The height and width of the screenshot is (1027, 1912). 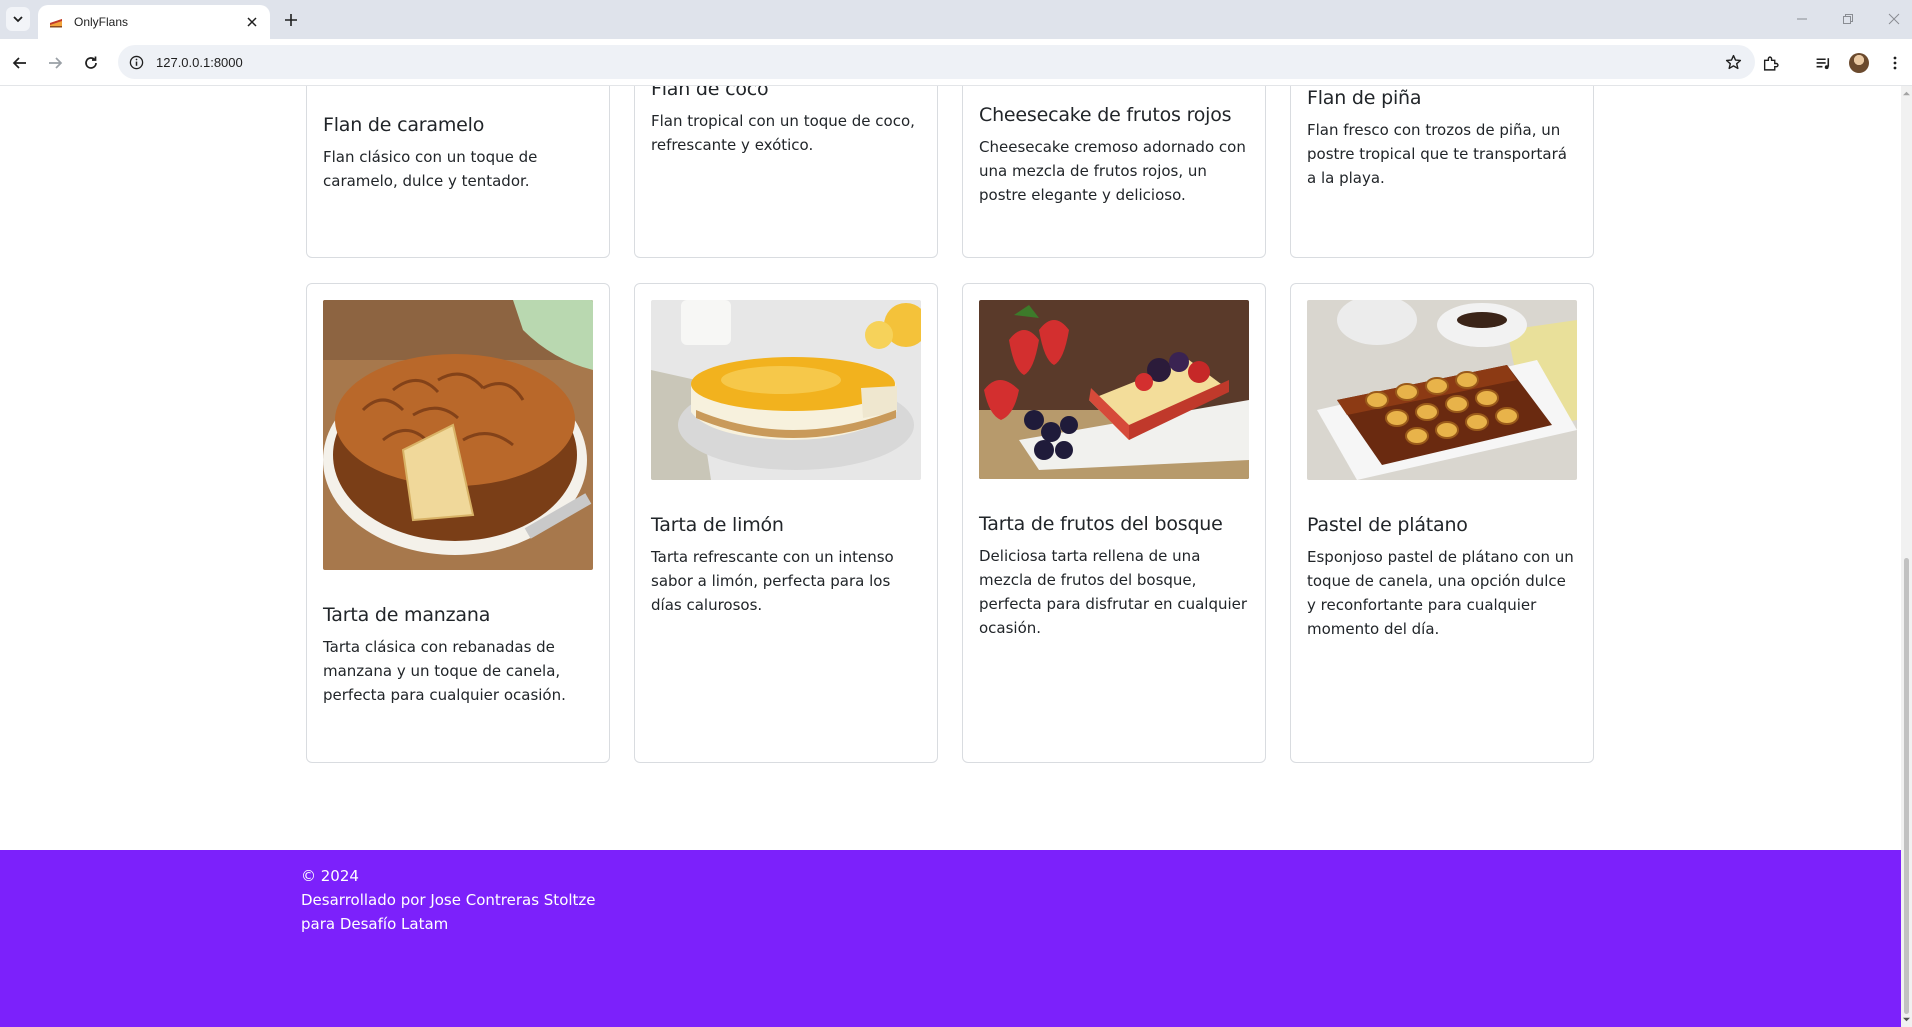 I want to click on page-scrollbar, so click(x=1906, y=556).